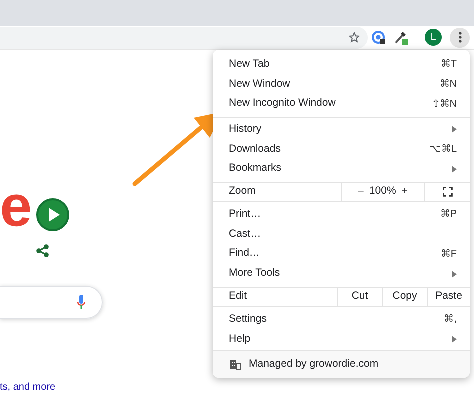 The width and height of the screenshot is (474, 416). What do you see at coordinates (51, 302) in the screenshot?
I see `search-field` at bounding box center [51, 302].